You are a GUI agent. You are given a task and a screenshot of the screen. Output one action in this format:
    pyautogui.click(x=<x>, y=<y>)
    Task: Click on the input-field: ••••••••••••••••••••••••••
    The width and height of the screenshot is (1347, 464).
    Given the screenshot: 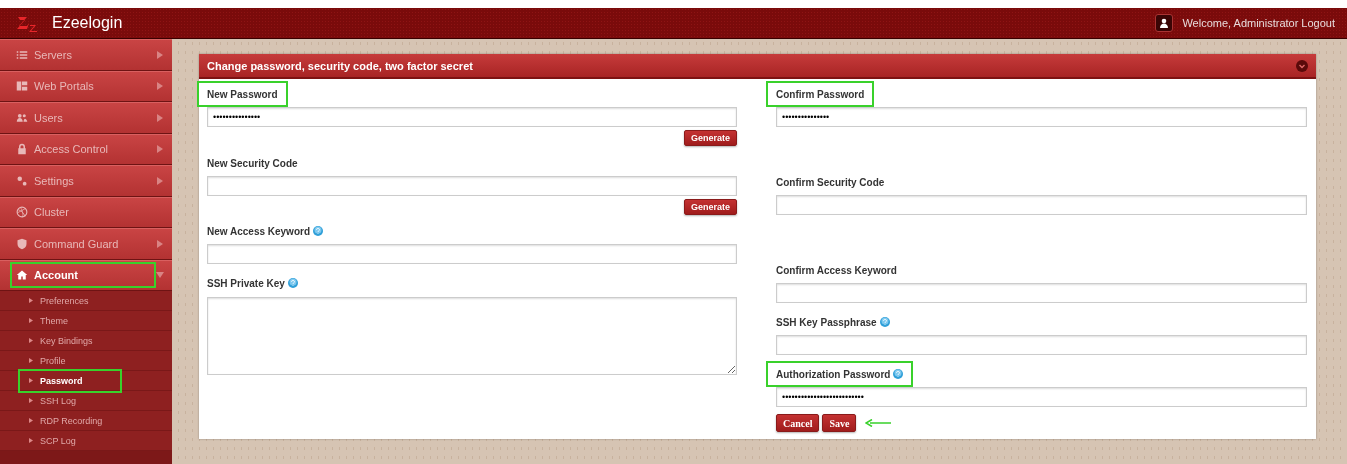 What is the action you would take?
    pyautogui.click(x=1041, y=397)
    